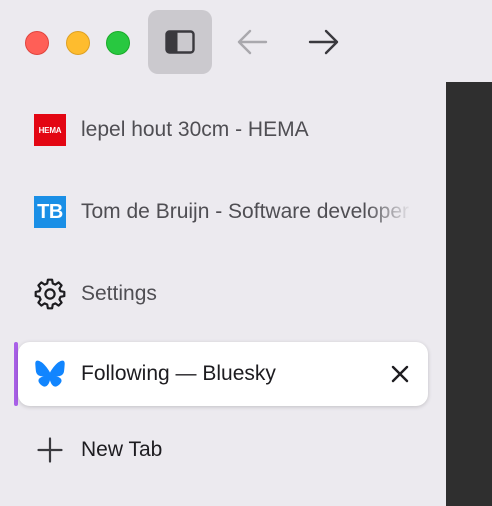 The height and width of the screenshot is (506, 492). What do you see at coordinates (50, 294) in the screenshot?
I see `gear-icon` at bounding box center [50, 294].